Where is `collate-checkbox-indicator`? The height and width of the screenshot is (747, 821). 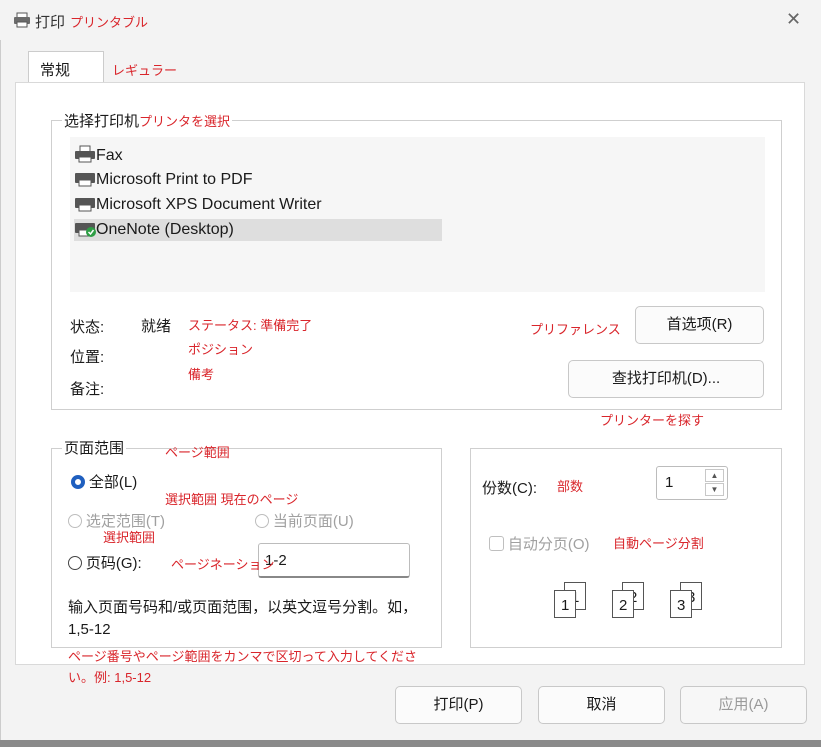 collate-checkbox-indicator is located at coordinates (496, 543).